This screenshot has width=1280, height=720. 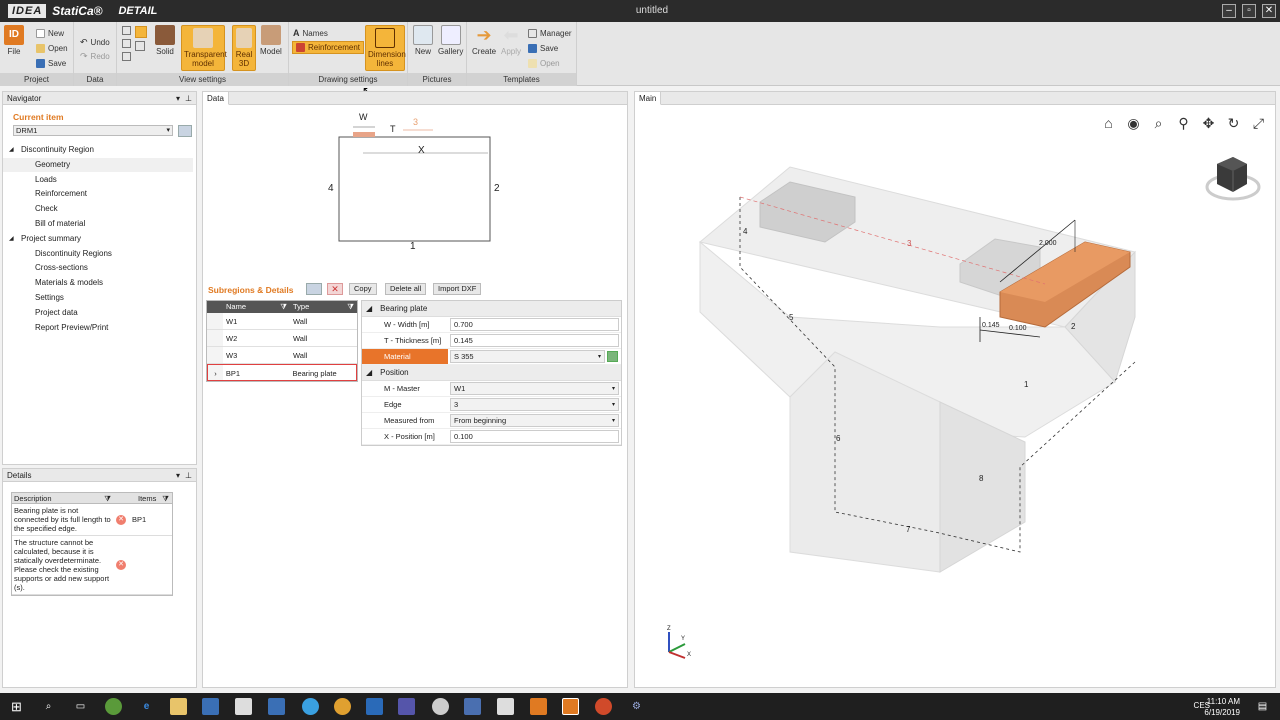 I want to click on active-view-icon, so click(x=141, y=32).